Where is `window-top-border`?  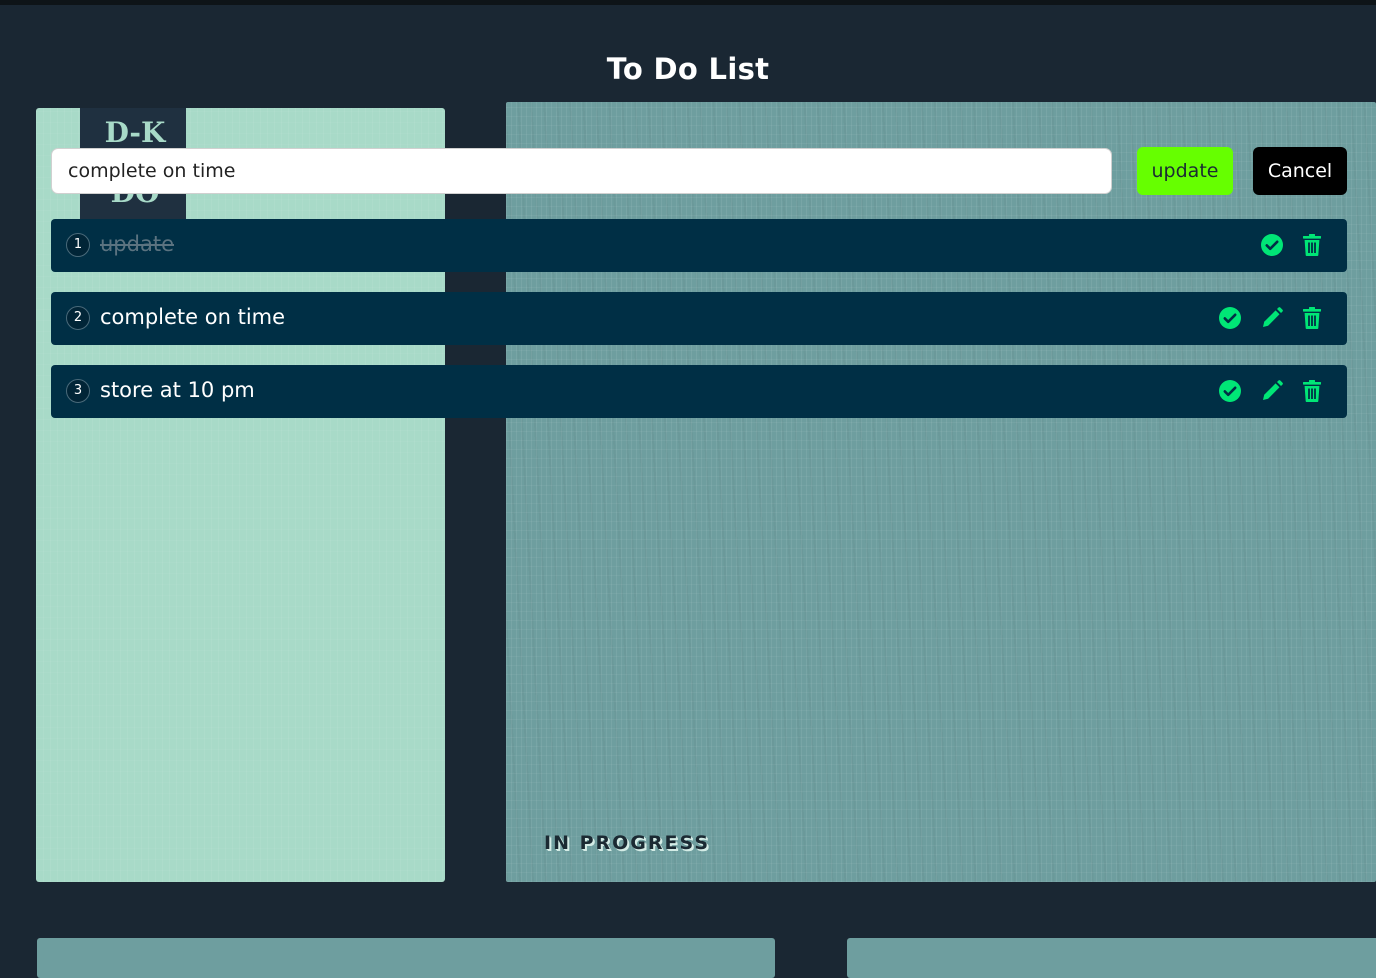
window-top-border is located at coordinates (688, 2).